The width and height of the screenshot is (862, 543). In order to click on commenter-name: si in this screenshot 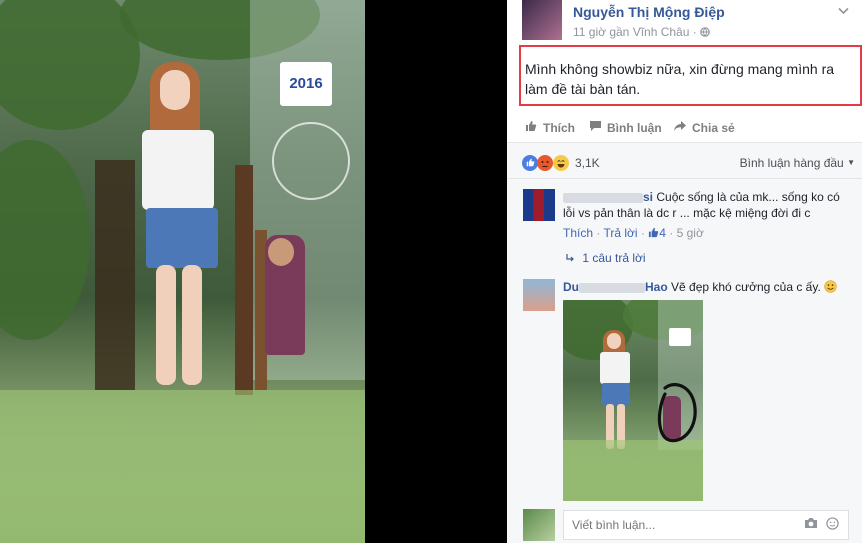, I will do `click(608, 197)`.